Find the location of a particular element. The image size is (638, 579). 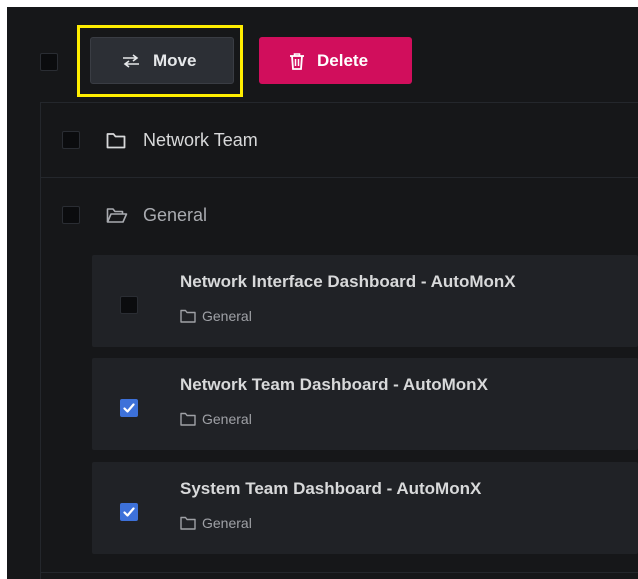

move-button: Move is located at coordinates (162, 60).